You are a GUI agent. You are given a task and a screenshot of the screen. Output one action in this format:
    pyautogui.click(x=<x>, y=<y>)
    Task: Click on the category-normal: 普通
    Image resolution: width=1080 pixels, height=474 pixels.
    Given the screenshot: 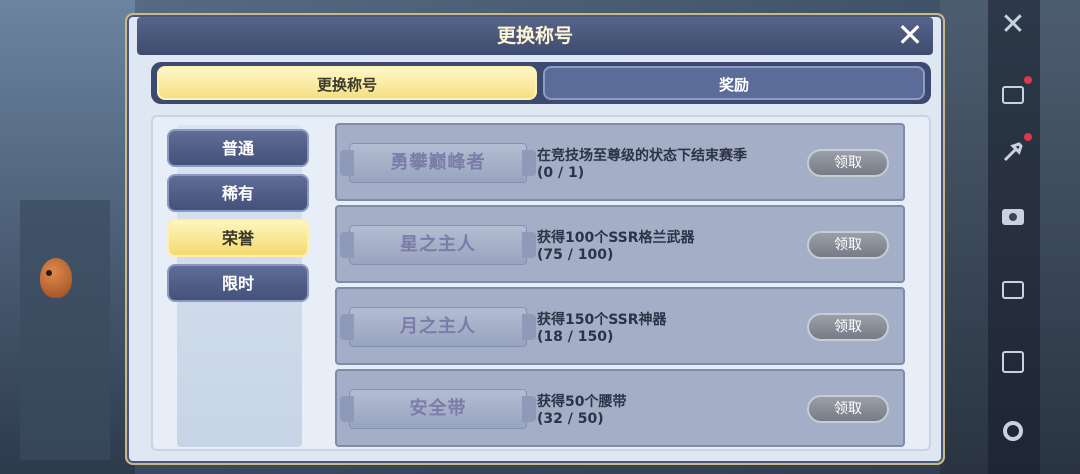 What is the action you would take?
    pyautogui.click(x=238, y=148)
    